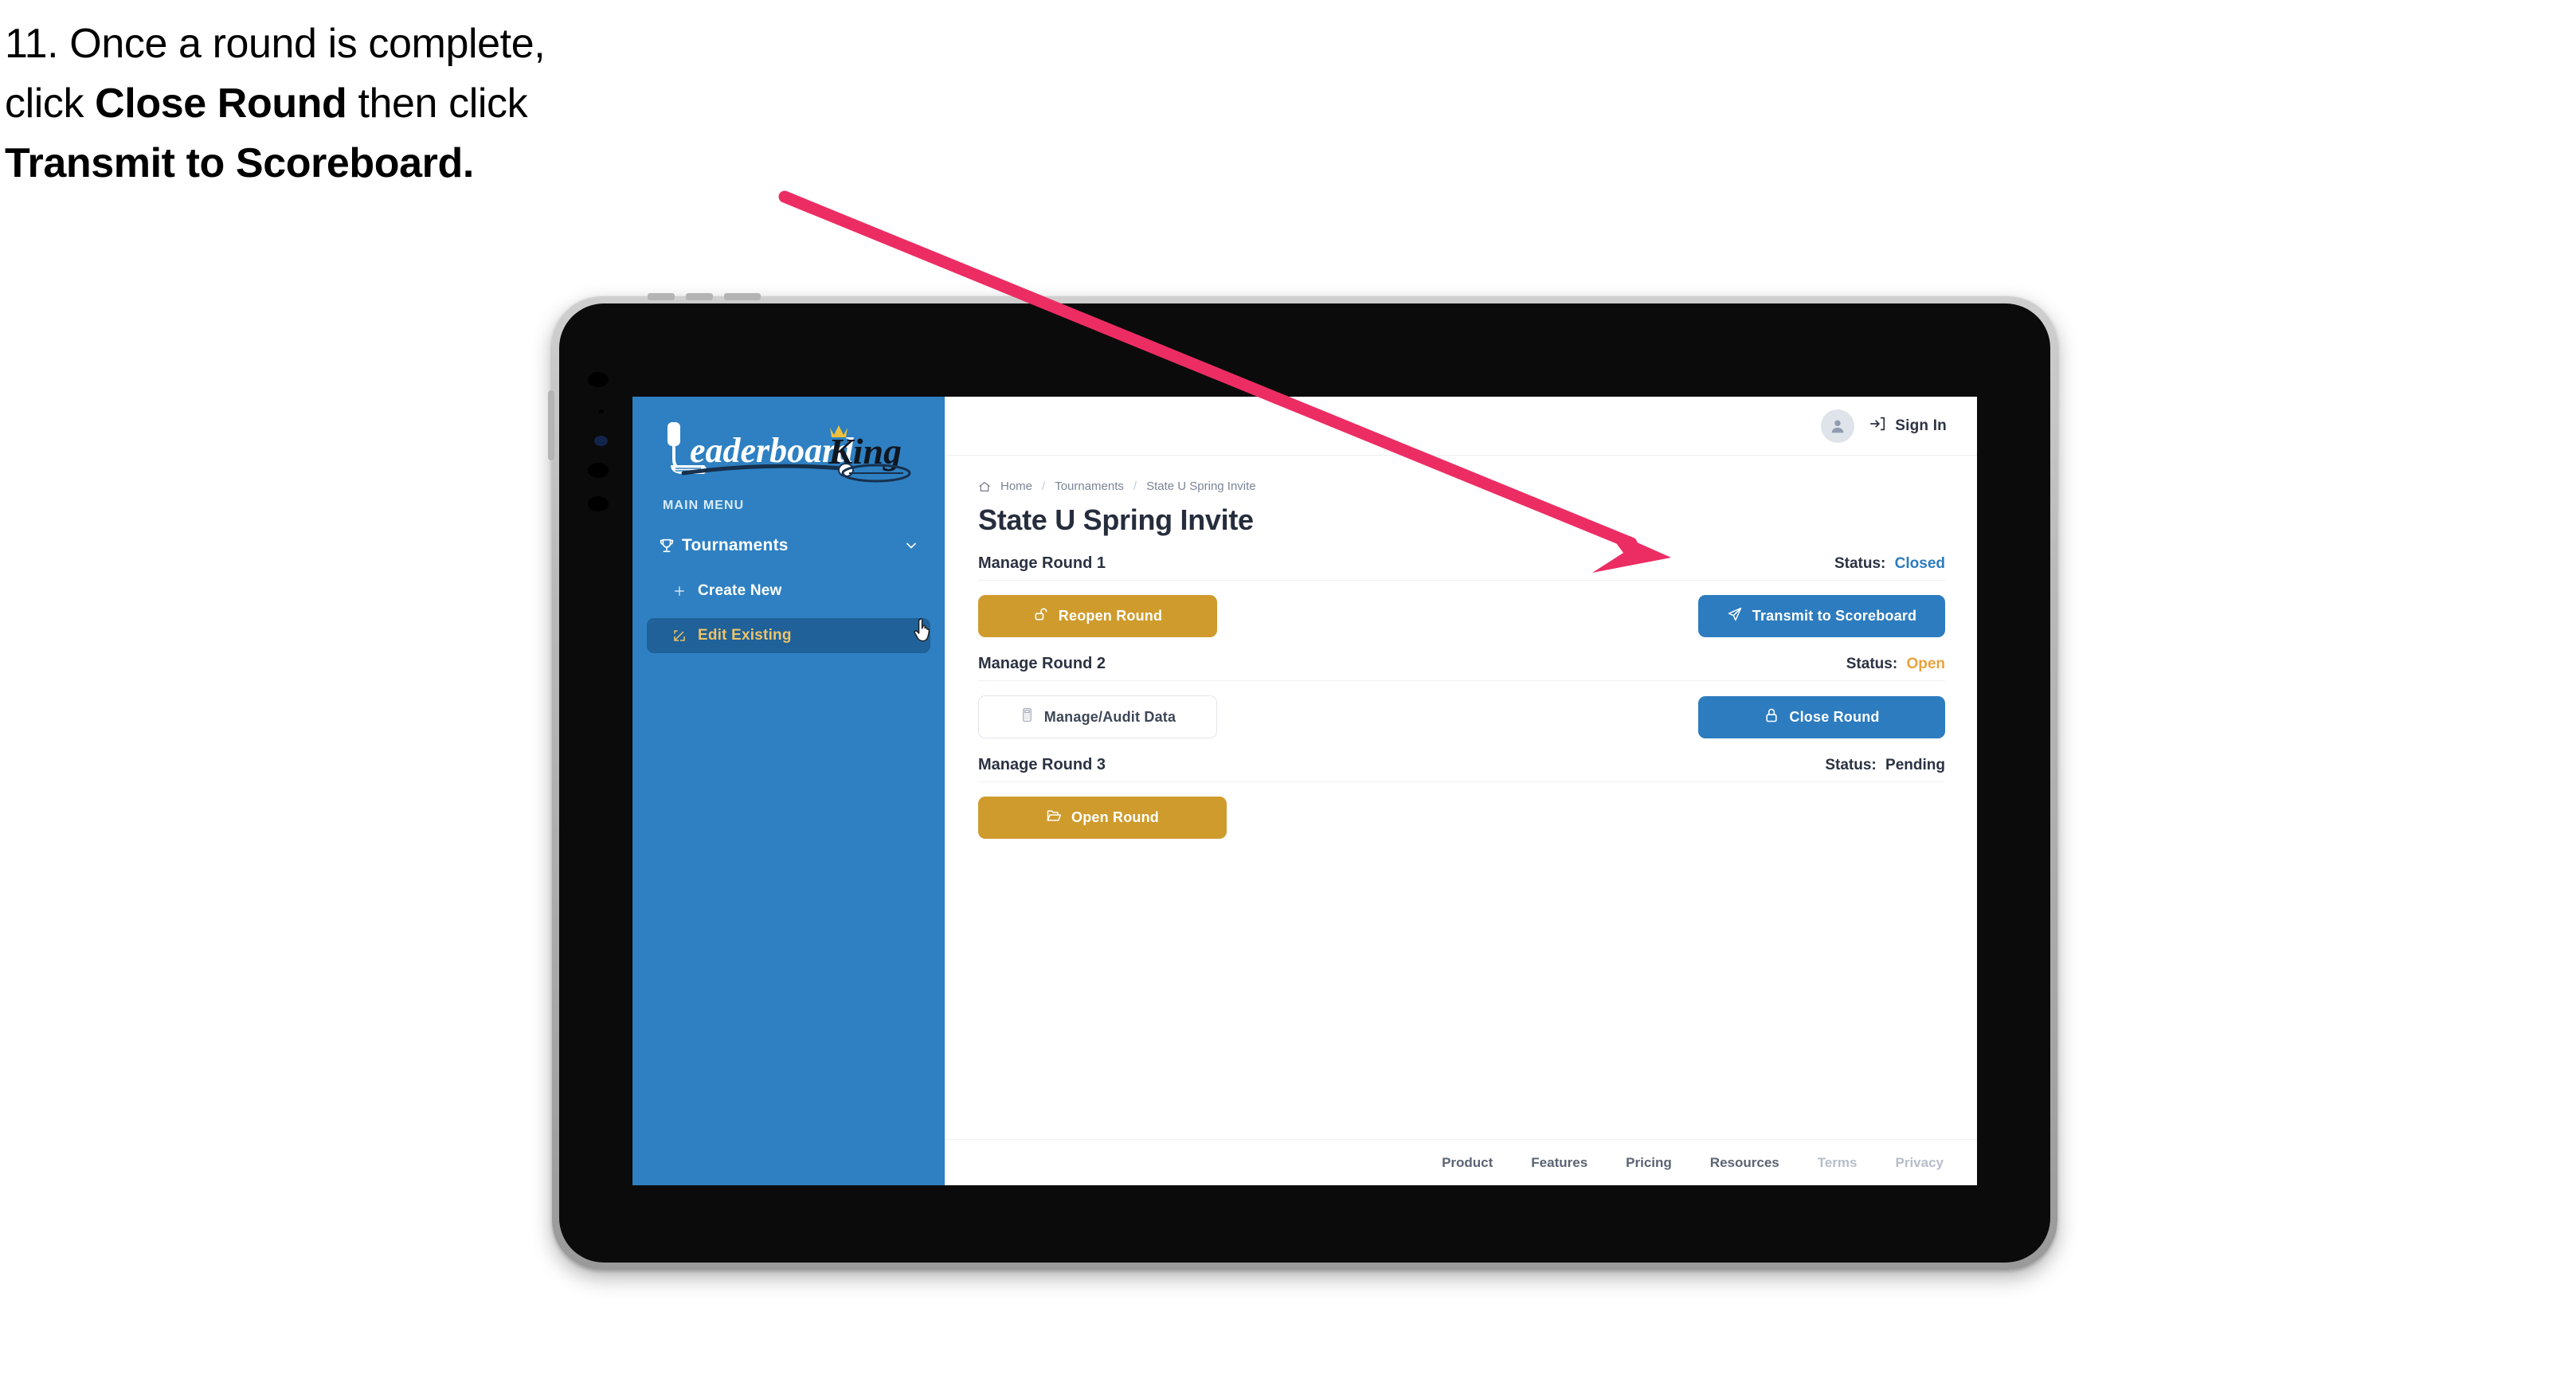 The height and width of the screenshot is (1386, 2576). I want to click on sign-in-button: Sign In, so click(1908, 426).